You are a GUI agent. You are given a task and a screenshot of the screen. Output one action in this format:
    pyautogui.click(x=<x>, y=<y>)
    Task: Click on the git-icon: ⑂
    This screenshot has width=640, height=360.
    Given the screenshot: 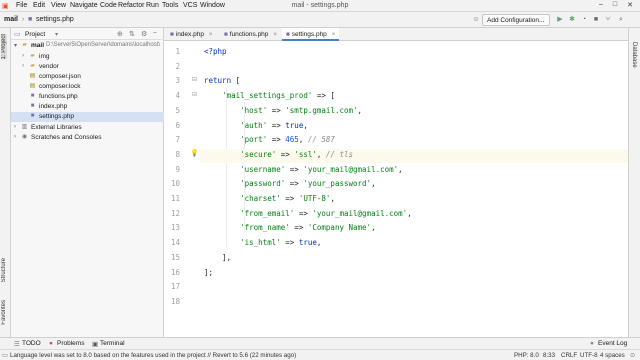 What is the action you would take?
    pyautogui.click(x=608, y=20)
    